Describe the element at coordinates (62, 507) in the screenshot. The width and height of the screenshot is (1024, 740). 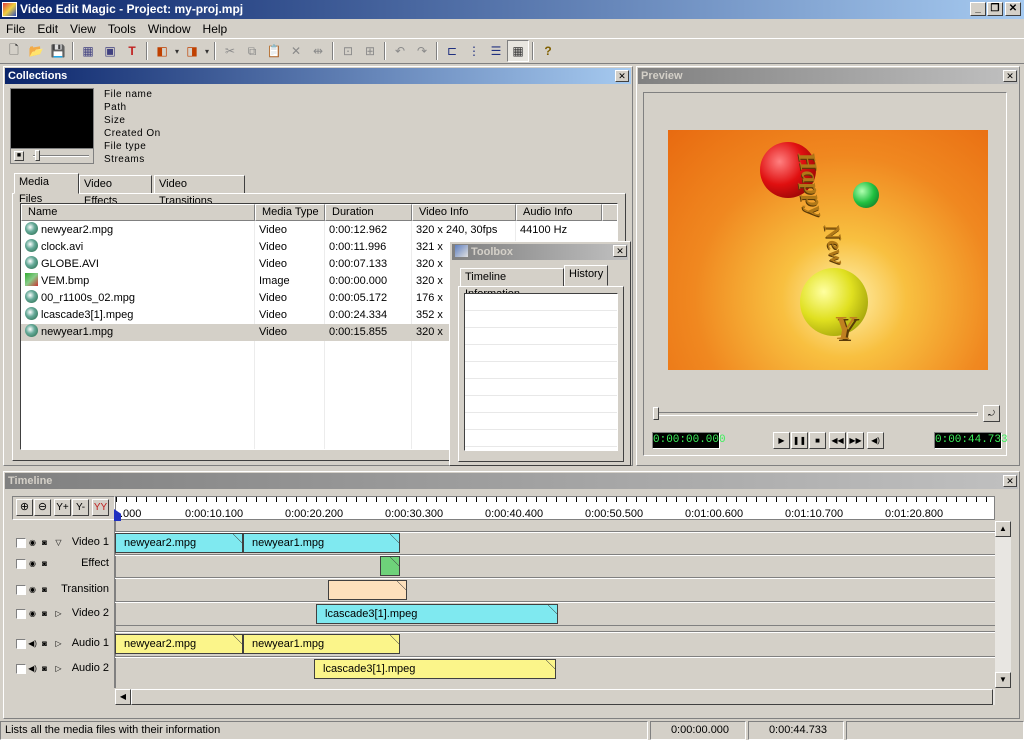
I see `add-track-icon: Y+` at that location.